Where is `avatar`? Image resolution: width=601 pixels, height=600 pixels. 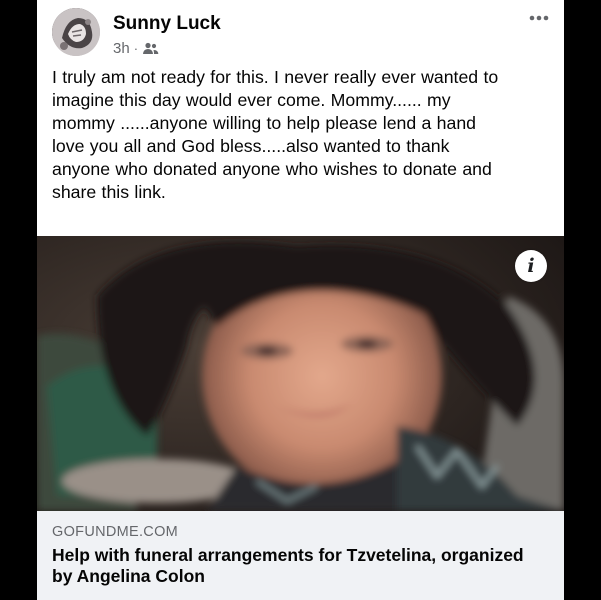 avatar is located at coordinates (76, 32).